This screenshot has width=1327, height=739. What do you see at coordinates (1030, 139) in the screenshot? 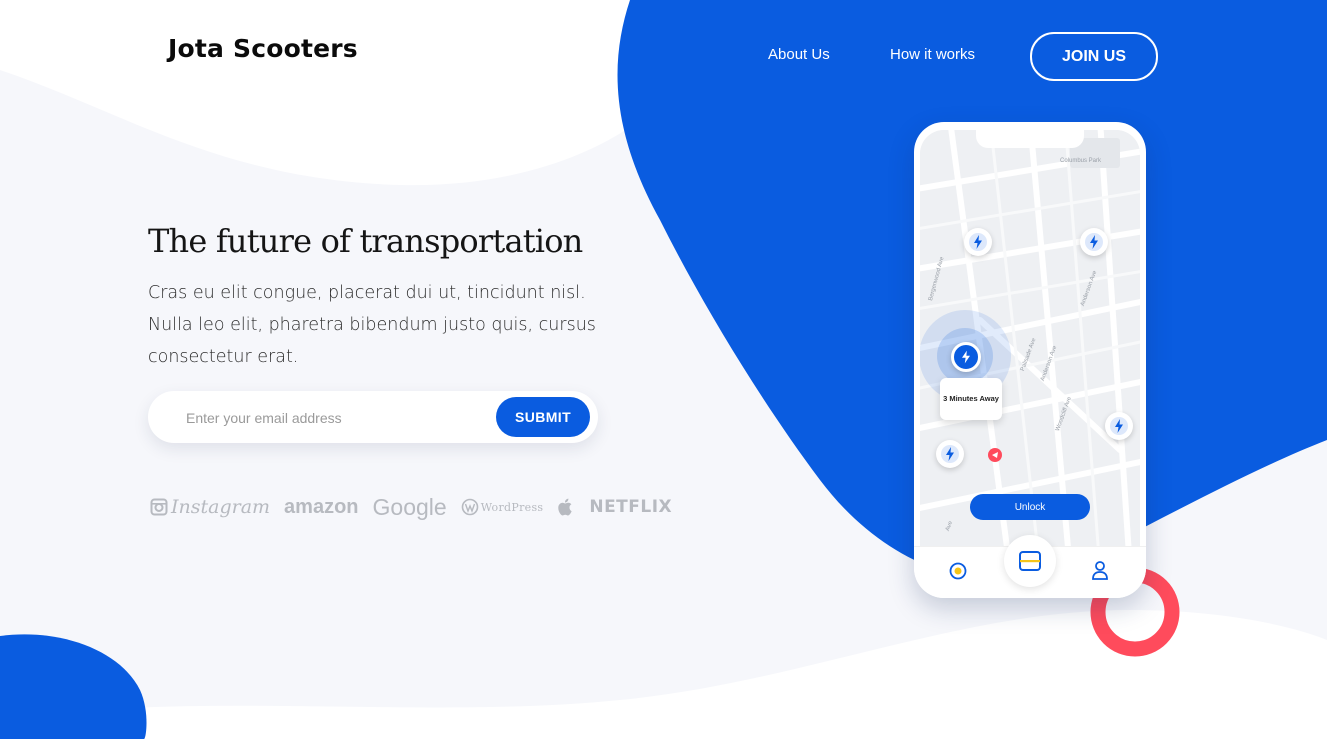
I see `phone-notch` at bounding box center [1030, 139].